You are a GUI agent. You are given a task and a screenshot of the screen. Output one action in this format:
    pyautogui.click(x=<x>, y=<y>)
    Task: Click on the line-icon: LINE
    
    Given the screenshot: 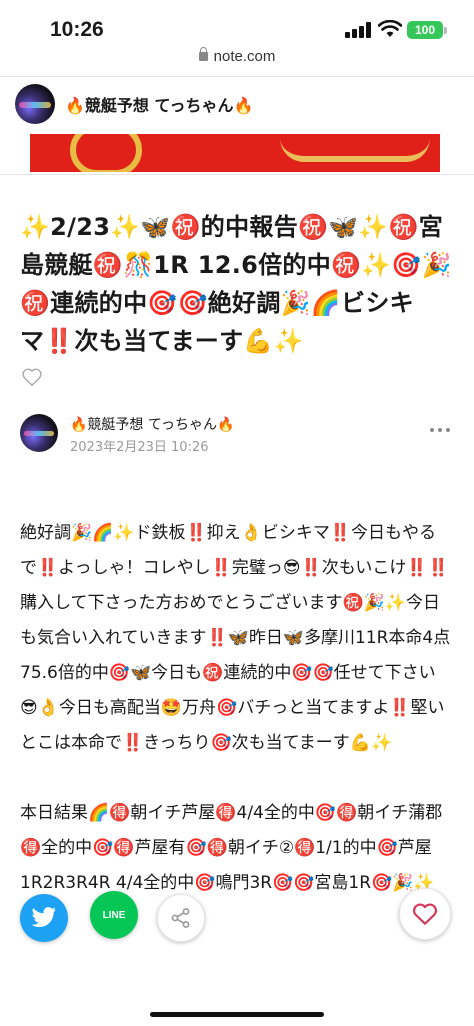 What is the action you would take?
    pyautogui.click(x=114, y=915)
    